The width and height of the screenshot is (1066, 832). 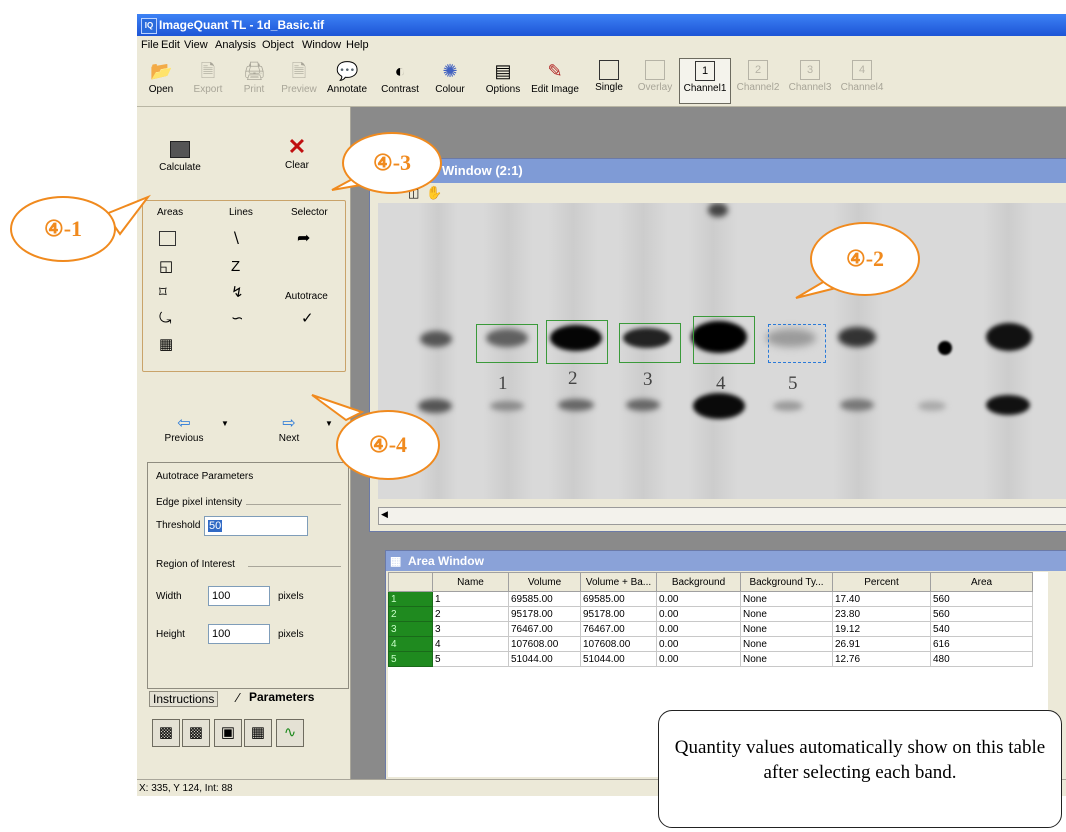 I want to click on callout-4-3: ④-3, so click(x=392, y=163).